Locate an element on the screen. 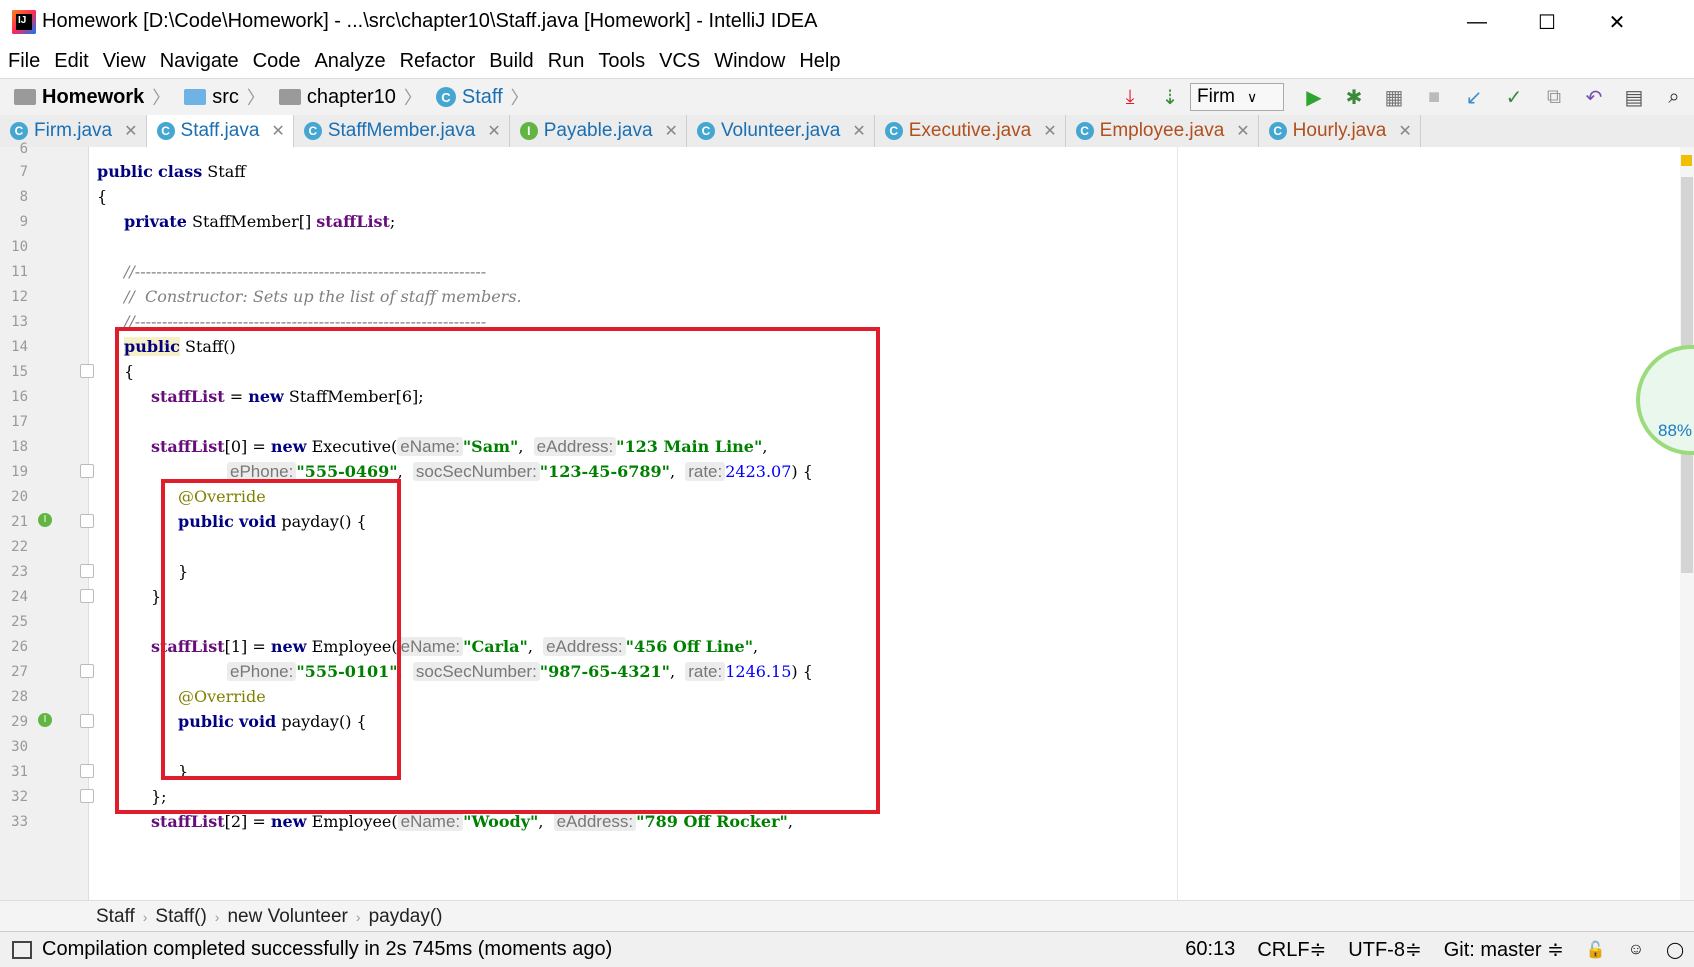 The height and width of the screenshot is (967, 1694). editor-scrollbar is located at coordinates (1687, 523).